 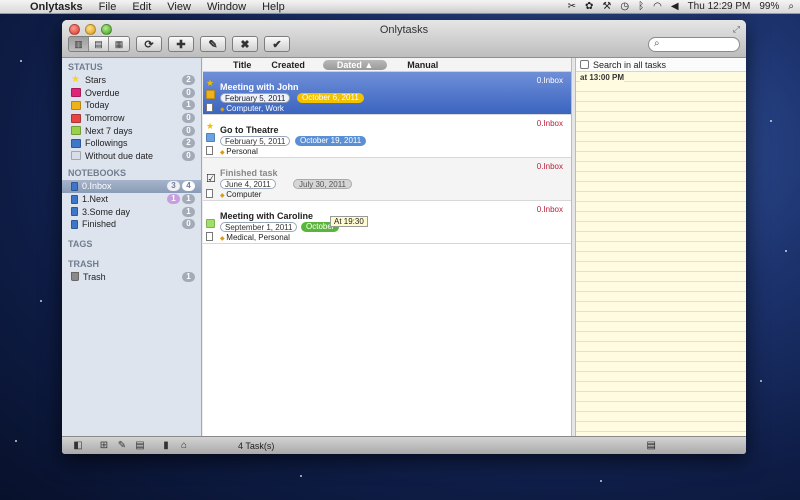 I want to click on fullscreen-icon: ⤢, so click(x=736, y=29).